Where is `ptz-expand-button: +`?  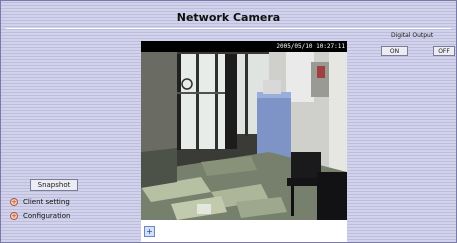 ptz-expand-button: + is located at coordinates (149, 231).